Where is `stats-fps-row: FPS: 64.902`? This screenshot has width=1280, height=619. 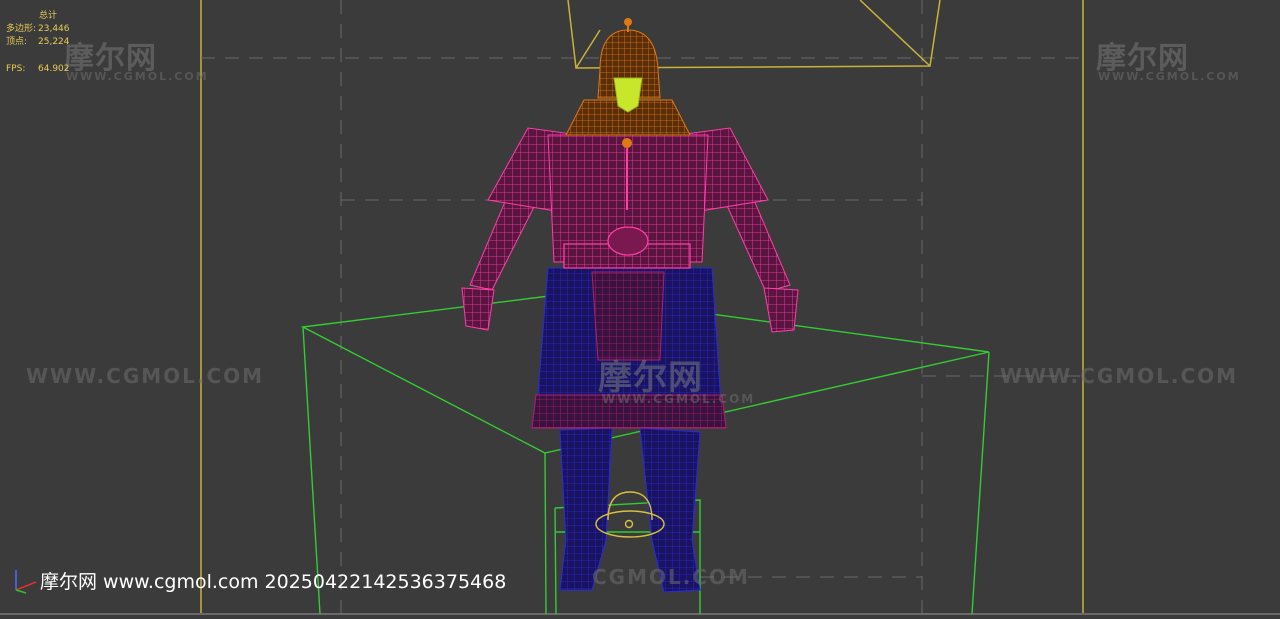
stats-fps-row: FPS: 64.902 is located at coordinates (38, 69).